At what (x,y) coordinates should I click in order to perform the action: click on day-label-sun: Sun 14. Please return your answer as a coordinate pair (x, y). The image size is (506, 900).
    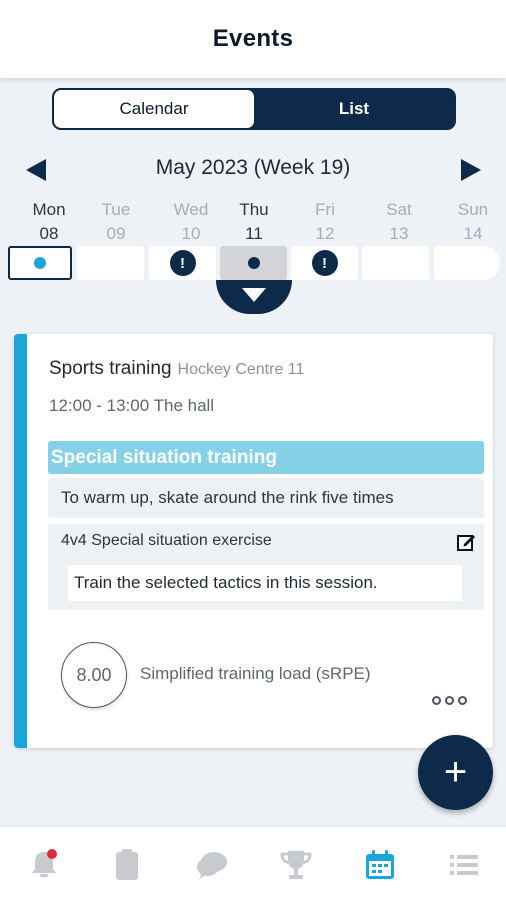
    Looking at the image, I should click on (472, 222).